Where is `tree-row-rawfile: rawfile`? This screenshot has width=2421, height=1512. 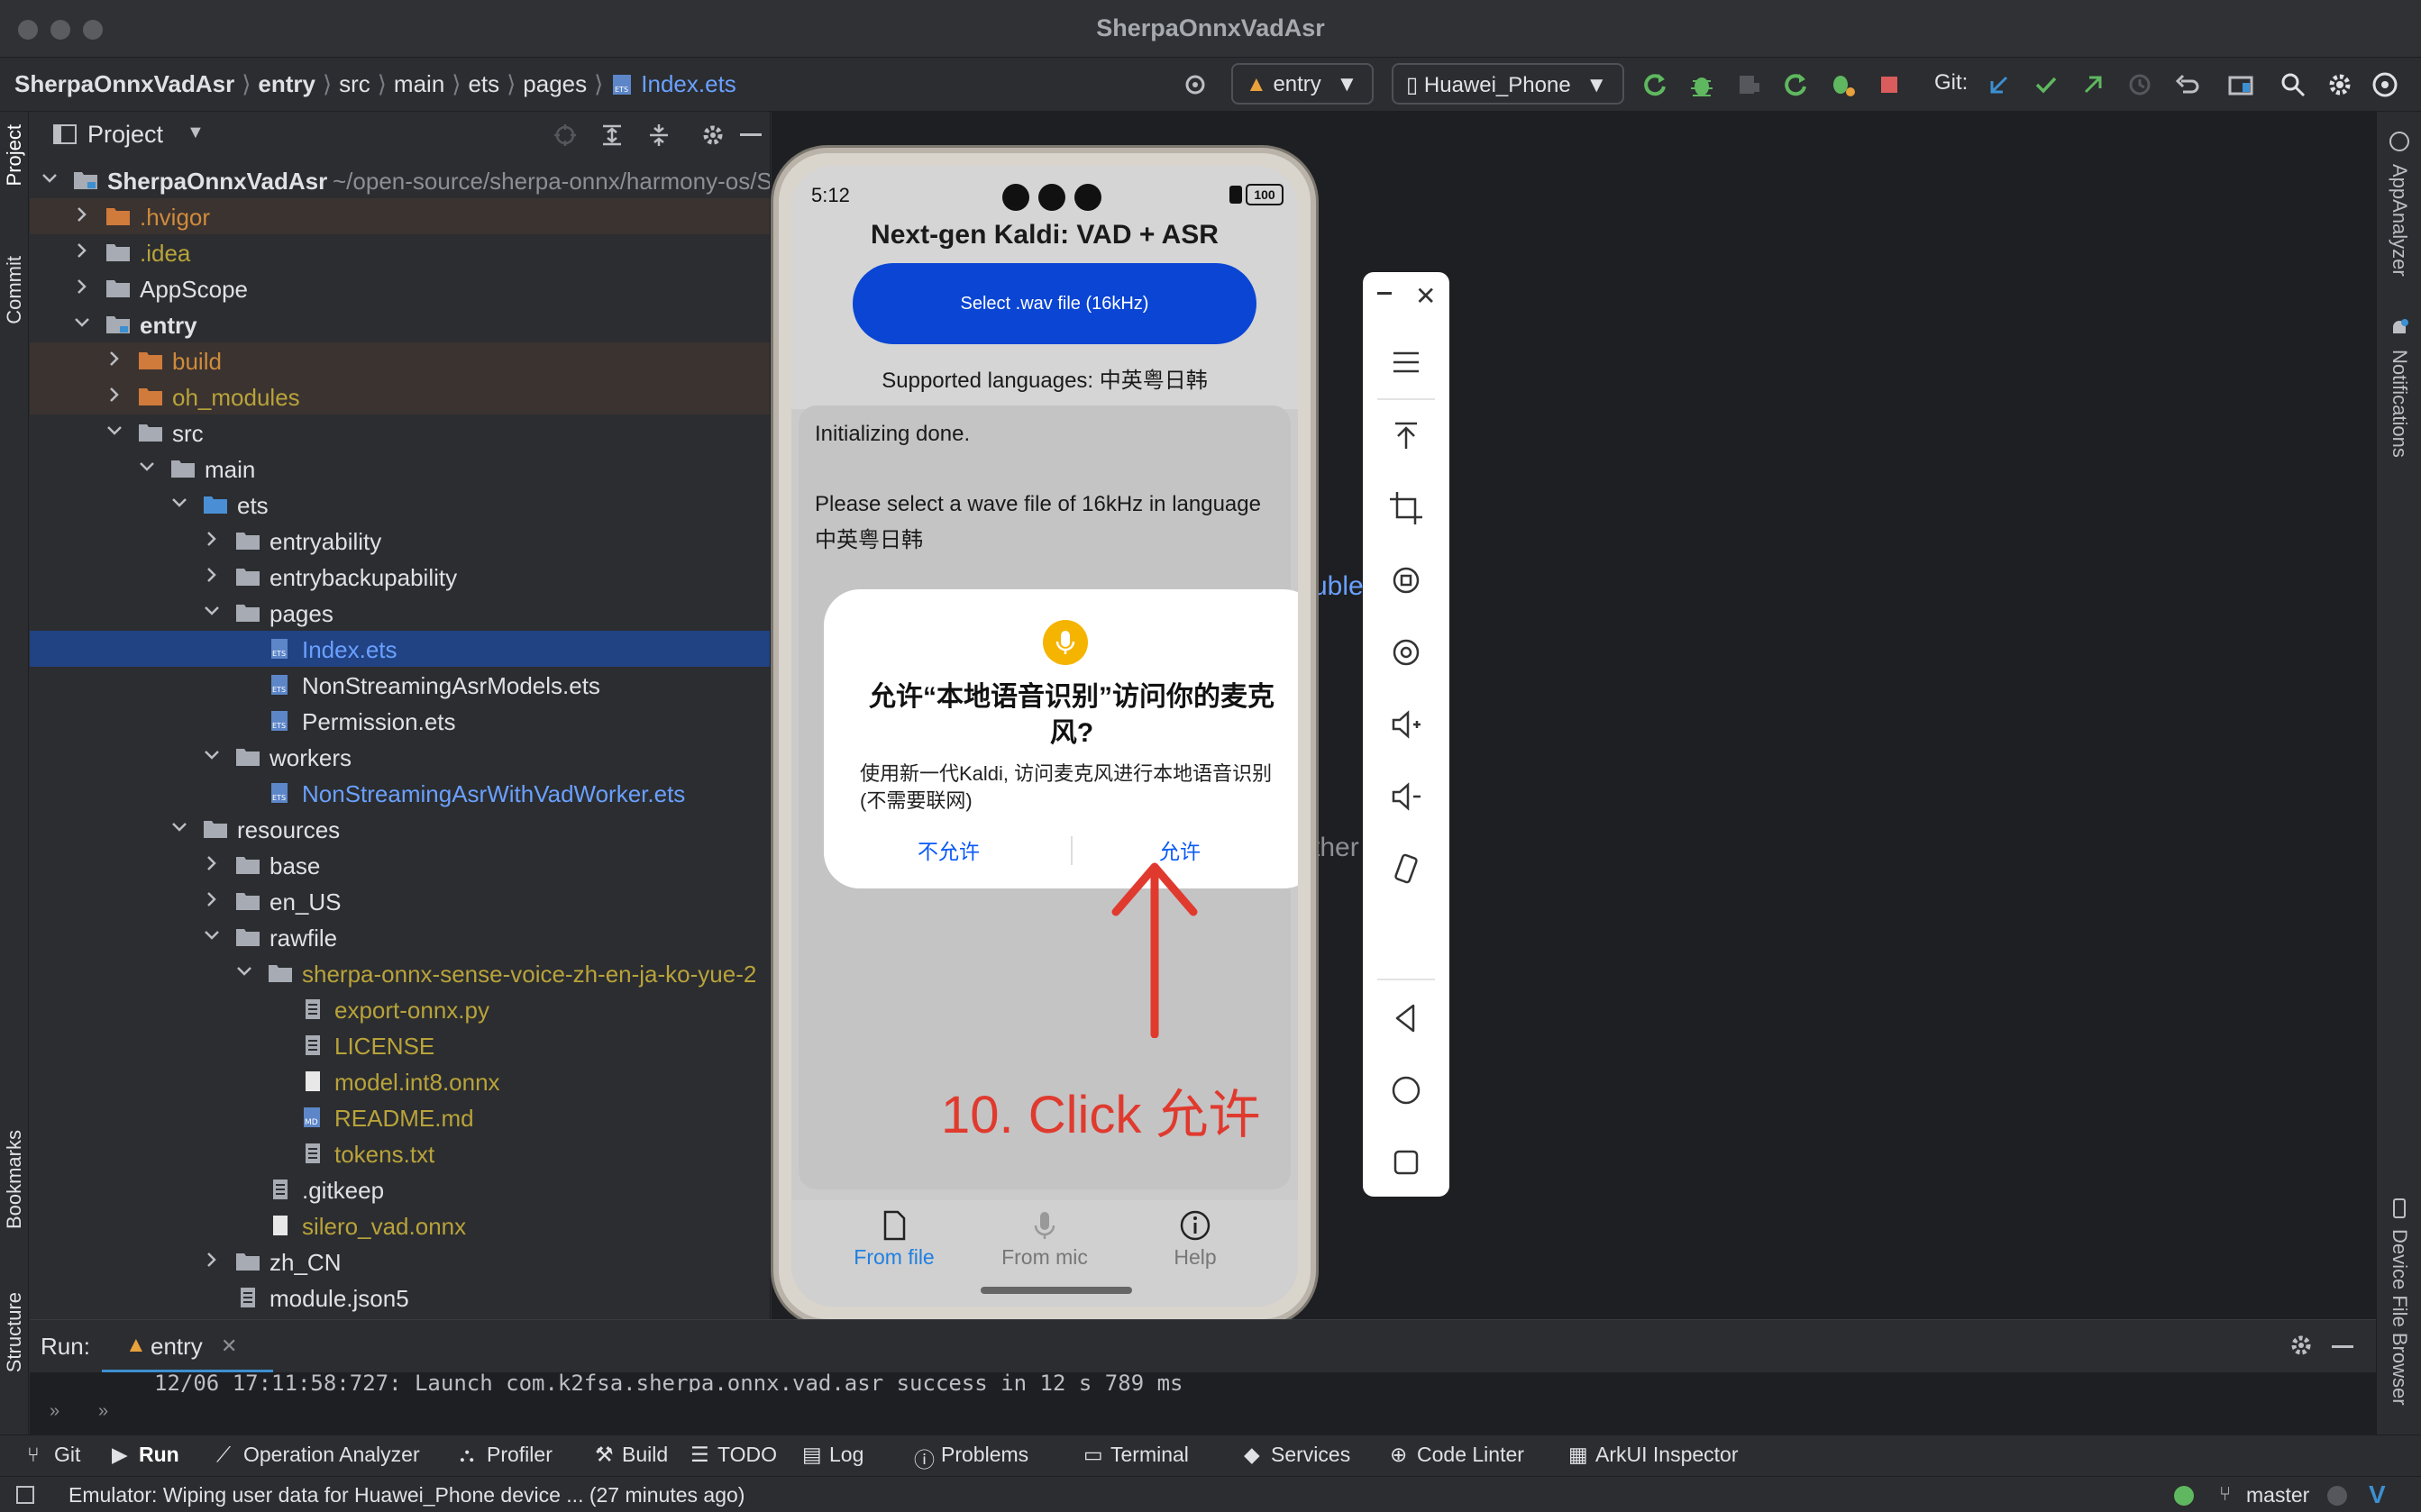
tree-row-rawfile: rawfile is located at coordinates (400, 937).